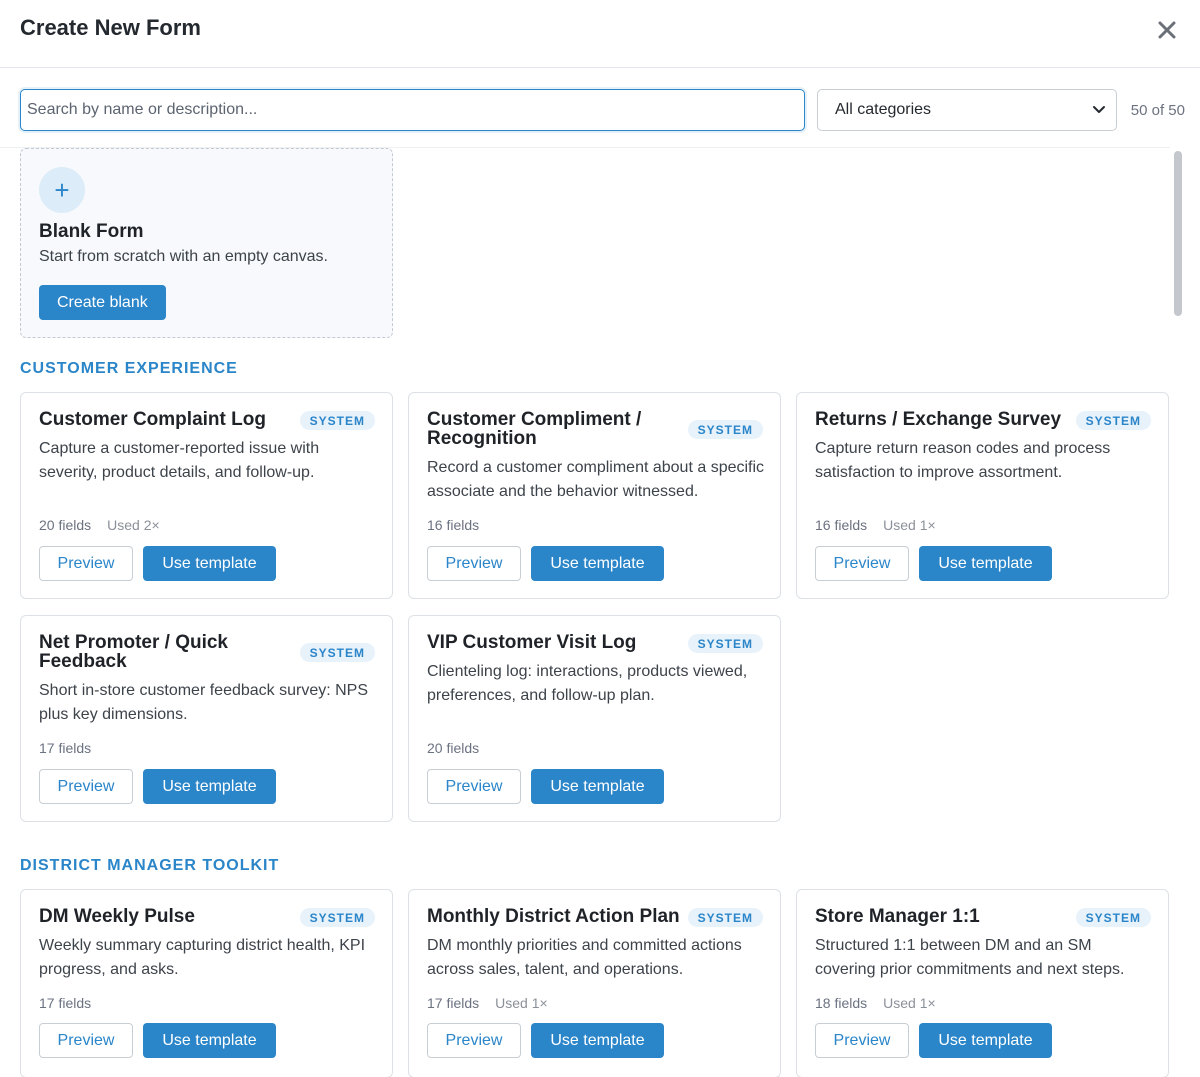  Describe the element at coordinates (99, 525) in the screenshot. I see `template-meta: 20 fields Used 2×` at that location.